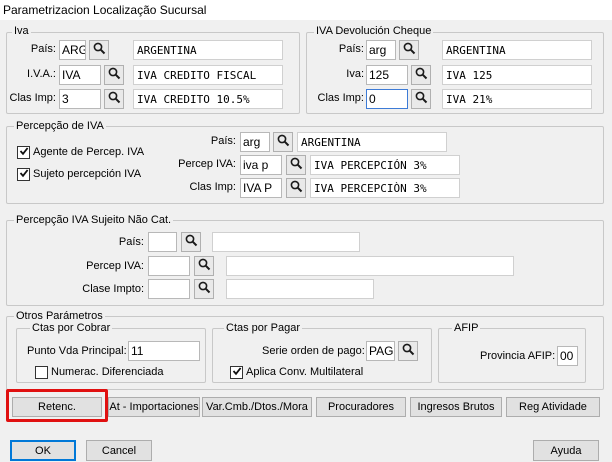 The image size is (612, 462). What do you see at coordinates (60, 126) in the screenshot?
I see `percepcion-iva-legend: Percepção de IVA` at bounding box center [60, 126].